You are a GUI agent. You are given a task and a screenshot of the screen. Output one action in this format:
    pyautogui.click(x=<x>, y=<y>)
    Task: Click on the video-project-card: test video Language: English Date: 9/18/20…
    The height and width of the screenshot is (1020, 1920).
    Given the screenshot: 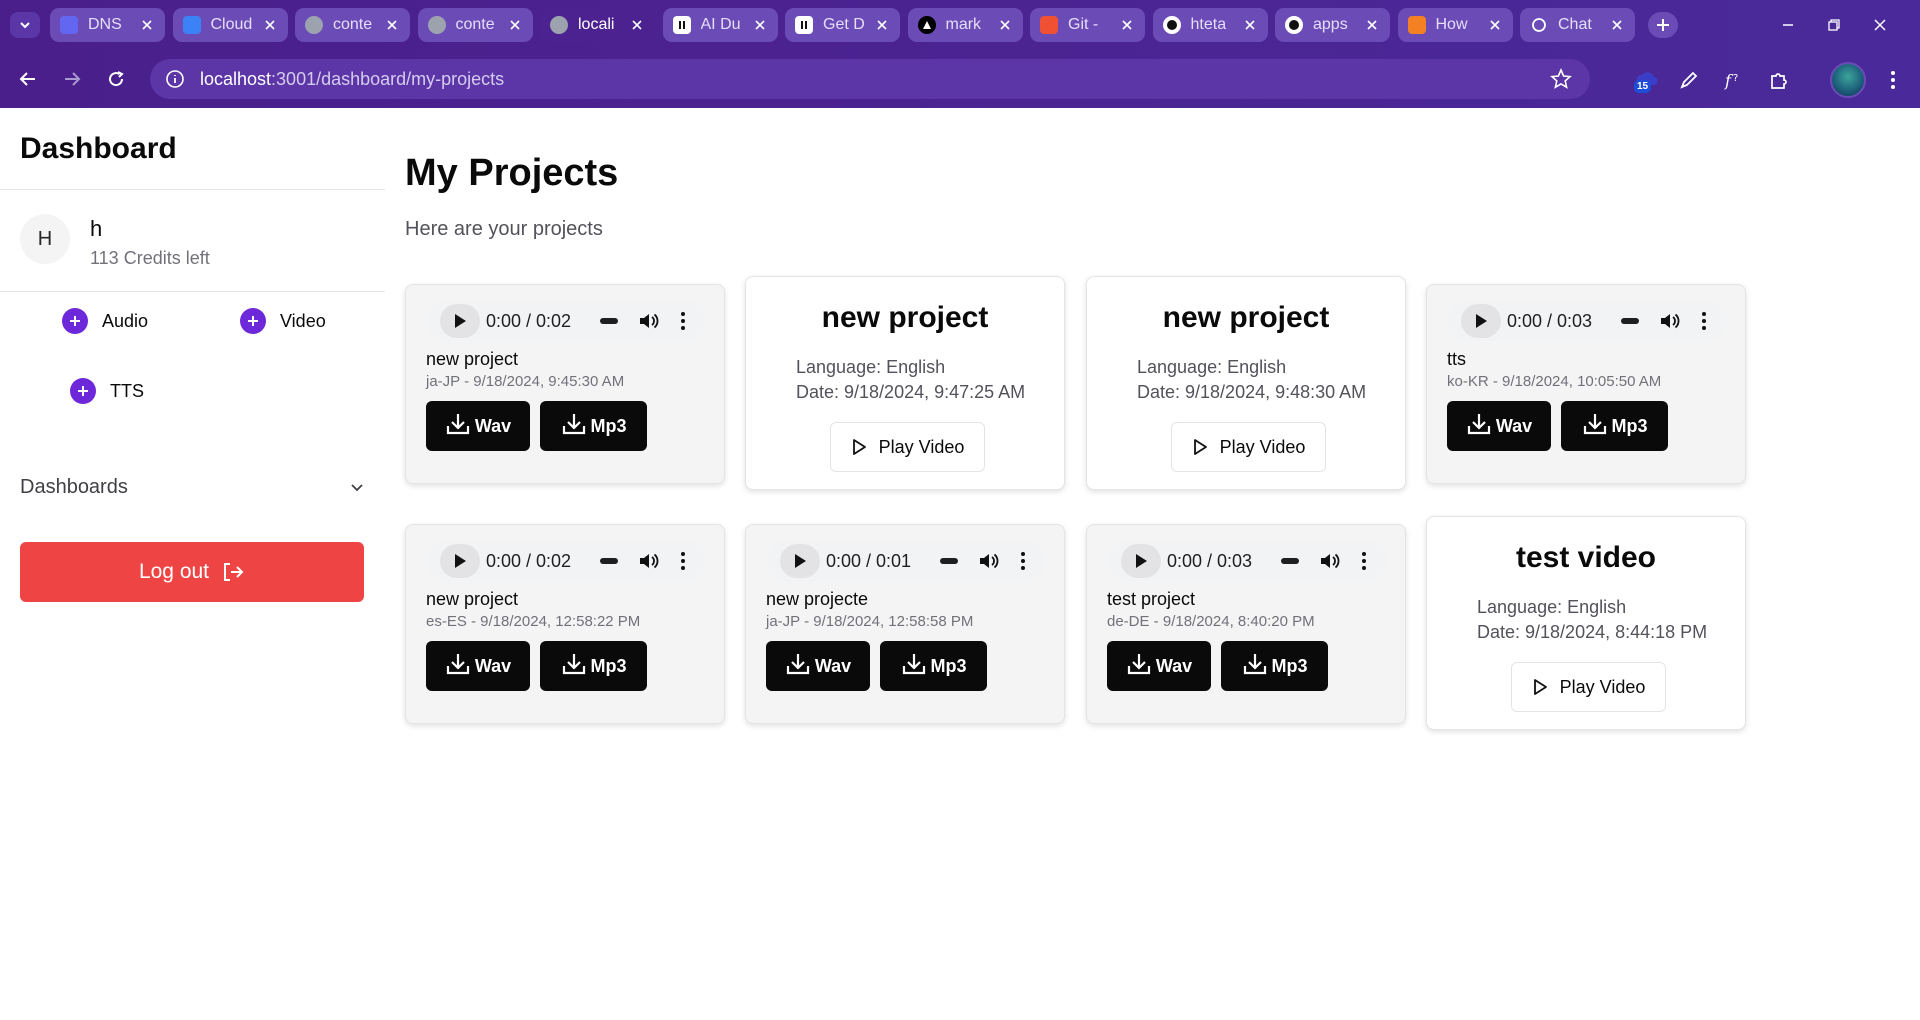 What is the action you would take?
    pyautogui.click(x=1586, y=623)
    